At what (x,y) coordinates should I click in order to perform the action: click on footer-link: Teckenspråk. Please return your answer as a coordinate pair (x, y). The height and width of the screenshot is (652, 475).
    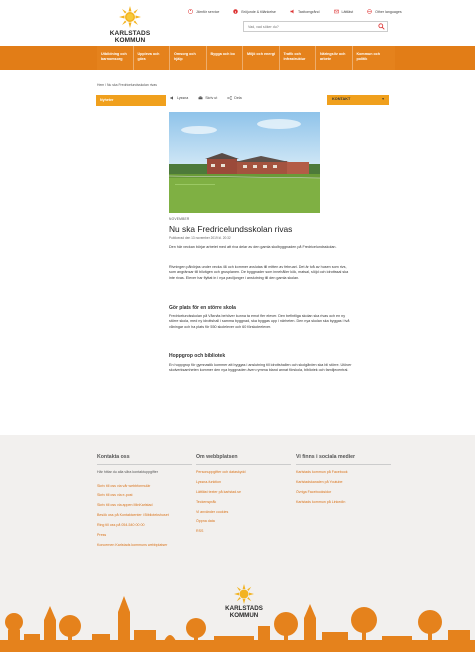
    Looking at the image, I should click on (243, 502).